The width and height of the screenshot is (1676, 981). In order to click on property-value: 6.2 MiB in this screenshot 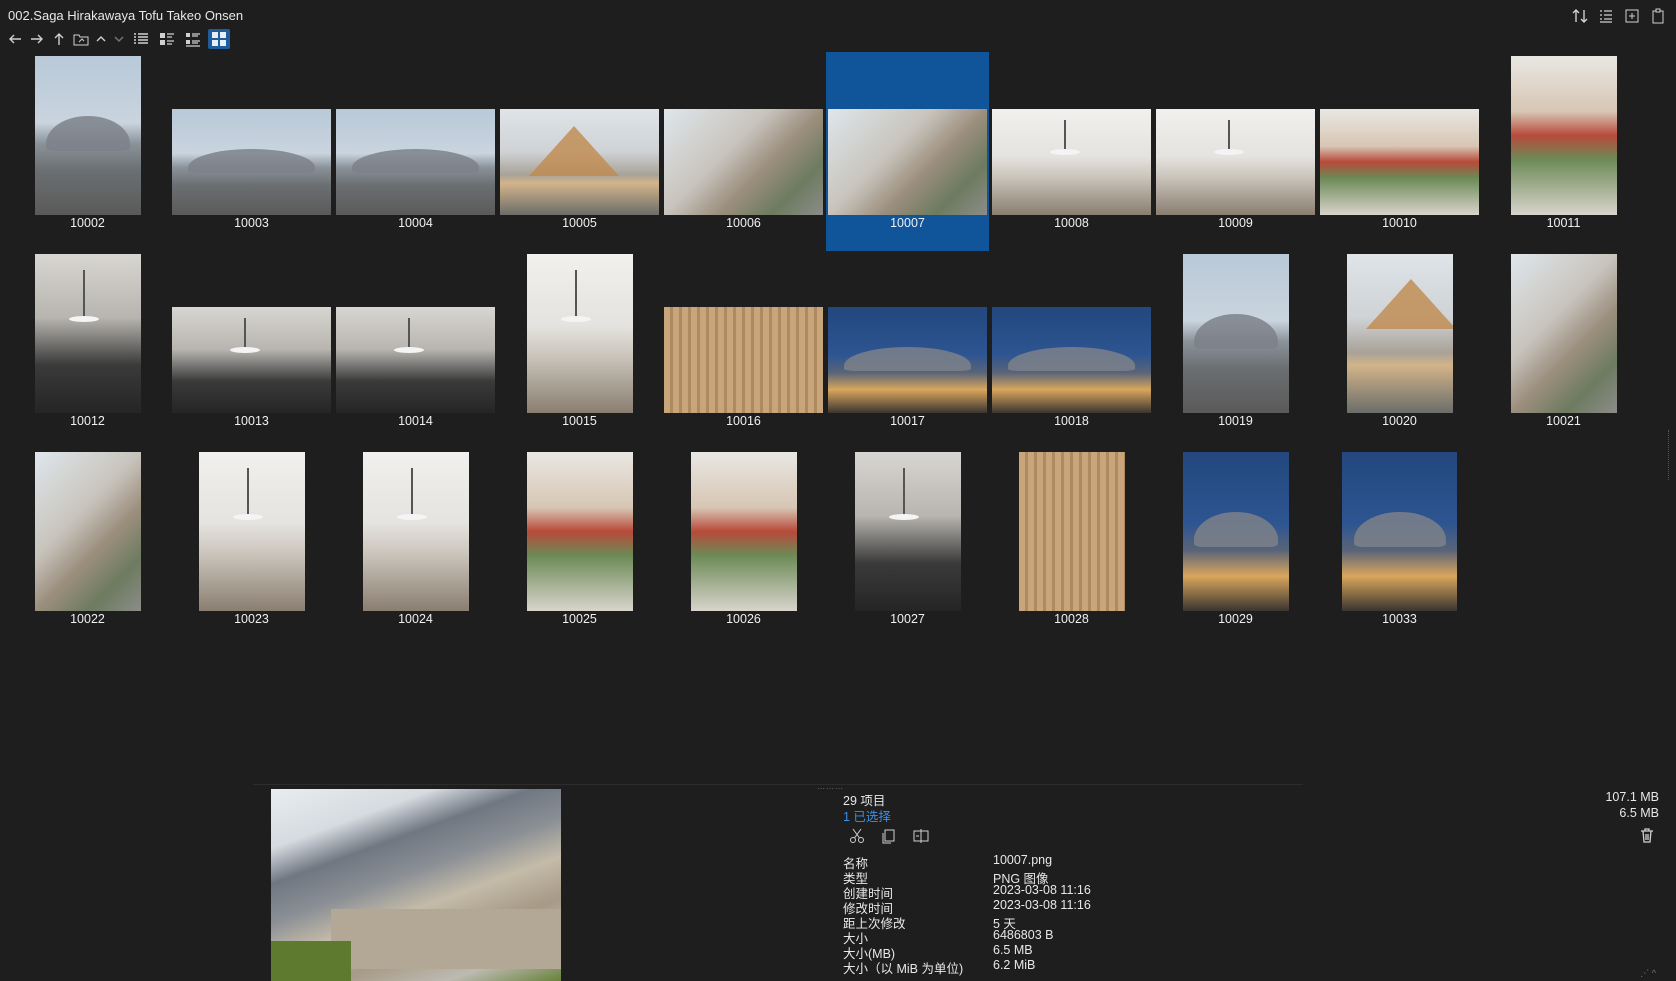, I will do `click(1014, 965)`.